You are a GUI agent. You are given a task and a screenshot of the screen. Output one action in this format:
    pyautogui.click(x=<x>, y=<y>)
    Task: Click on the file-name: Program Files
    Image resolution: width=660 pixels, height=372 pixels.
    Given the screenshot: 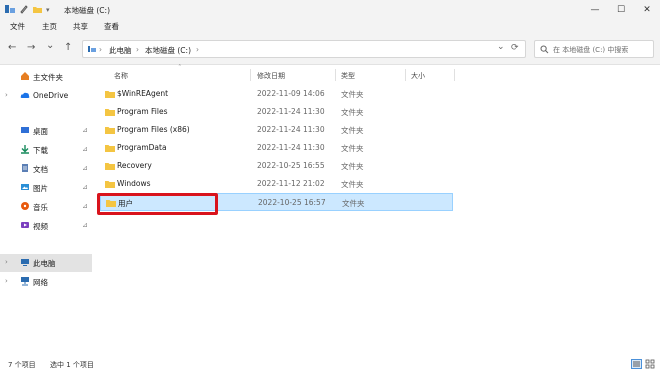 What is the action you would take?
    pyautogui.click(x=142, y=111)
    